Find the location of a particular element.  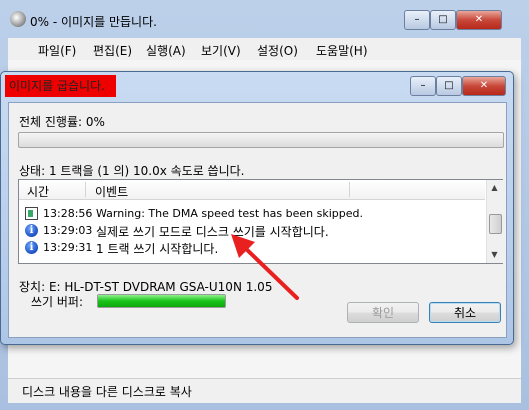

menu-settings: 설정(O) is located at coordinates (277, 50).